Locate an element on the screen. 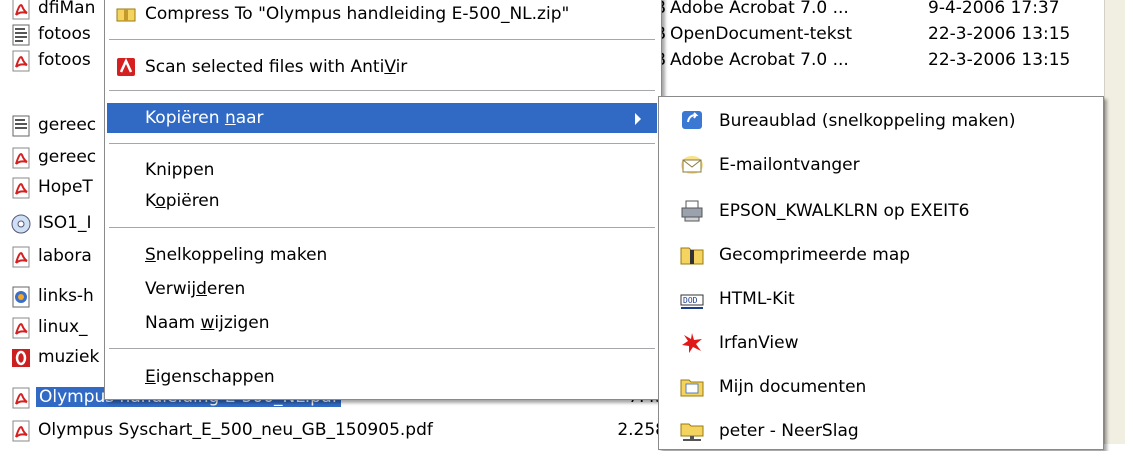  antivir-icon is located at coordinates (126, 66).